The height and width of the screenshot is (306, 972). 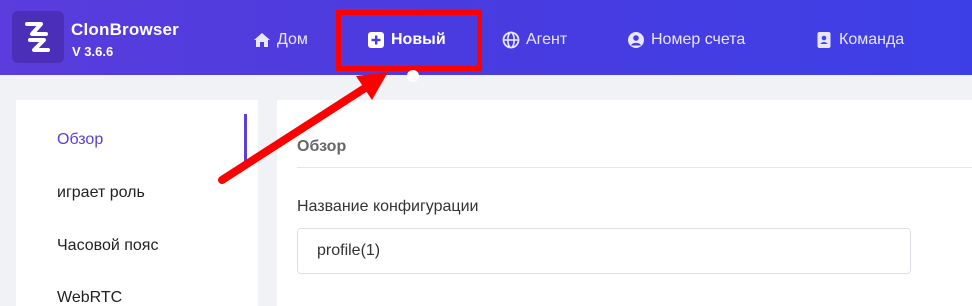 I want to click on nav-item-label: Команда, so click(x=872, y=39).